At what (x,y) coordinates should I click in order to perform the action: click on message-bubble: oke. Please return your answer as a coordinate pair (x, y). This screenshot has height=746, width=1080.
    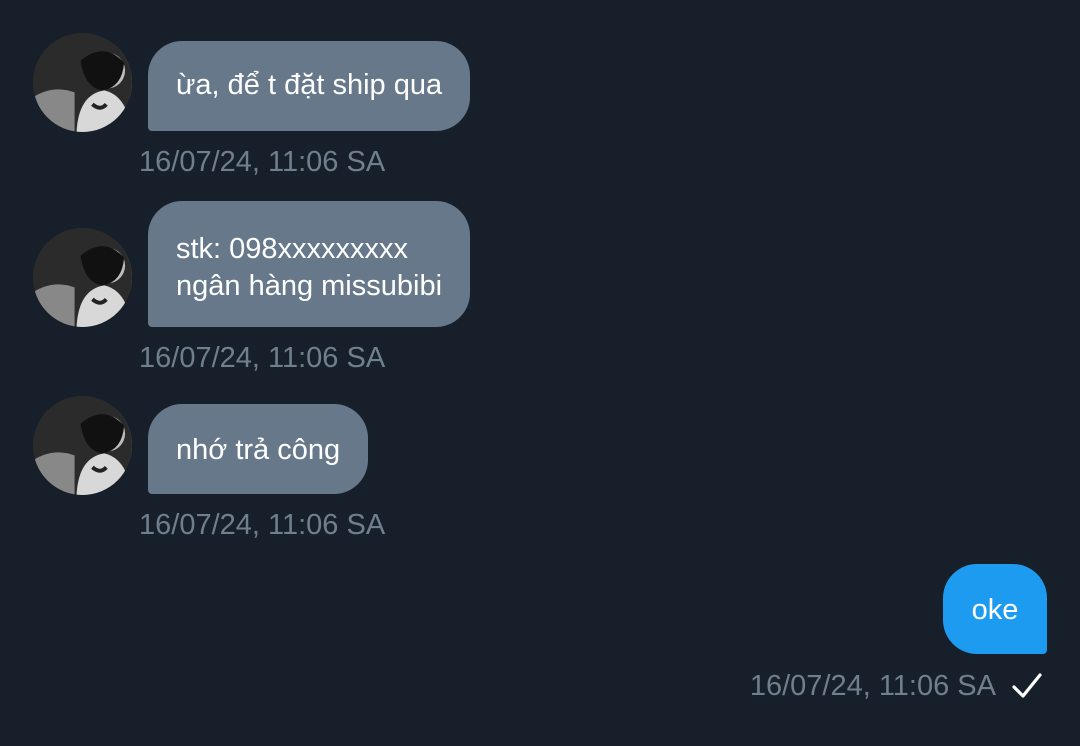
    Looking at the image, I should click on (995, 609).